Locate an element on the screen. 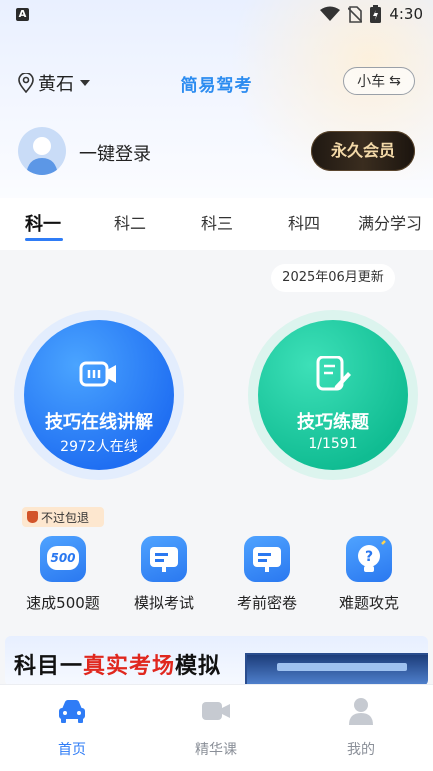 This screenshot has width=433, height=771. real-exam-banner: 科目一真实考场模拟 is located at coordinates (216, 661).